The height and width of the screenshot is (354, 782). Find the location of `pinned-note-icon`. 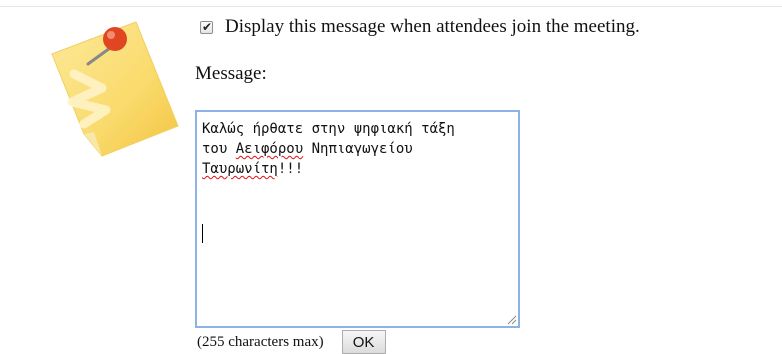

pinned-note-icon is located at coordinates (115, 89).